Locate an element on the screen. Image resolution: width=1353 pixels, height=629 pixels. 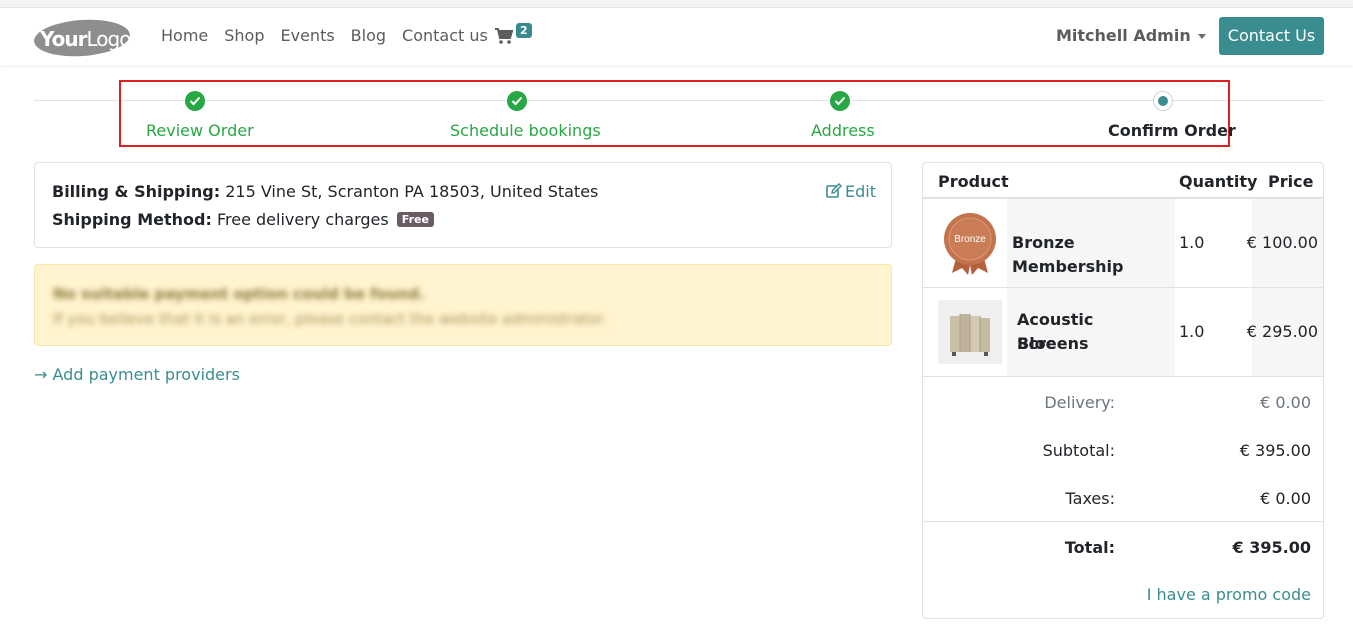
step-schedule-bookings: Schedule bookings is located at coordinates (525, 130).